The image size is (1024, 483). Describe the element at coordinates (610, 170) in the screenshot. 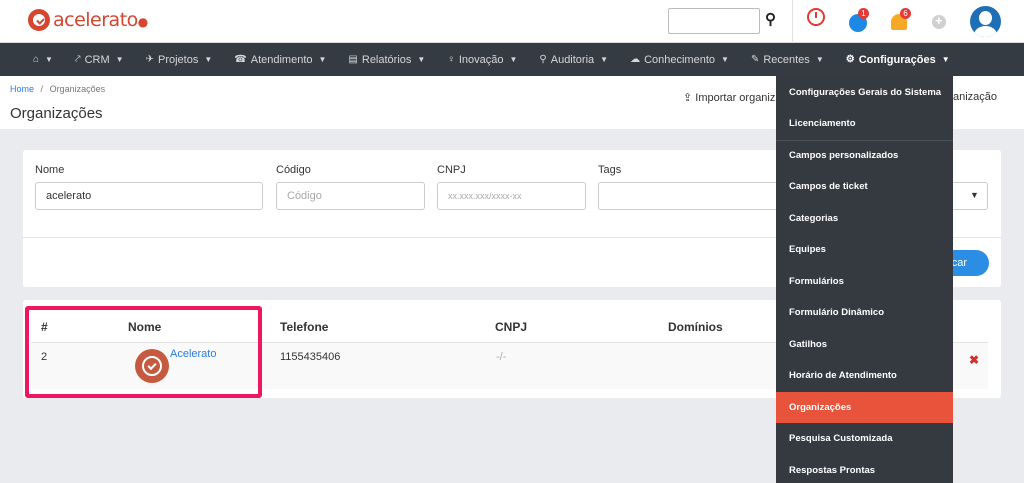

I see `tags-label: Tags` at that location.